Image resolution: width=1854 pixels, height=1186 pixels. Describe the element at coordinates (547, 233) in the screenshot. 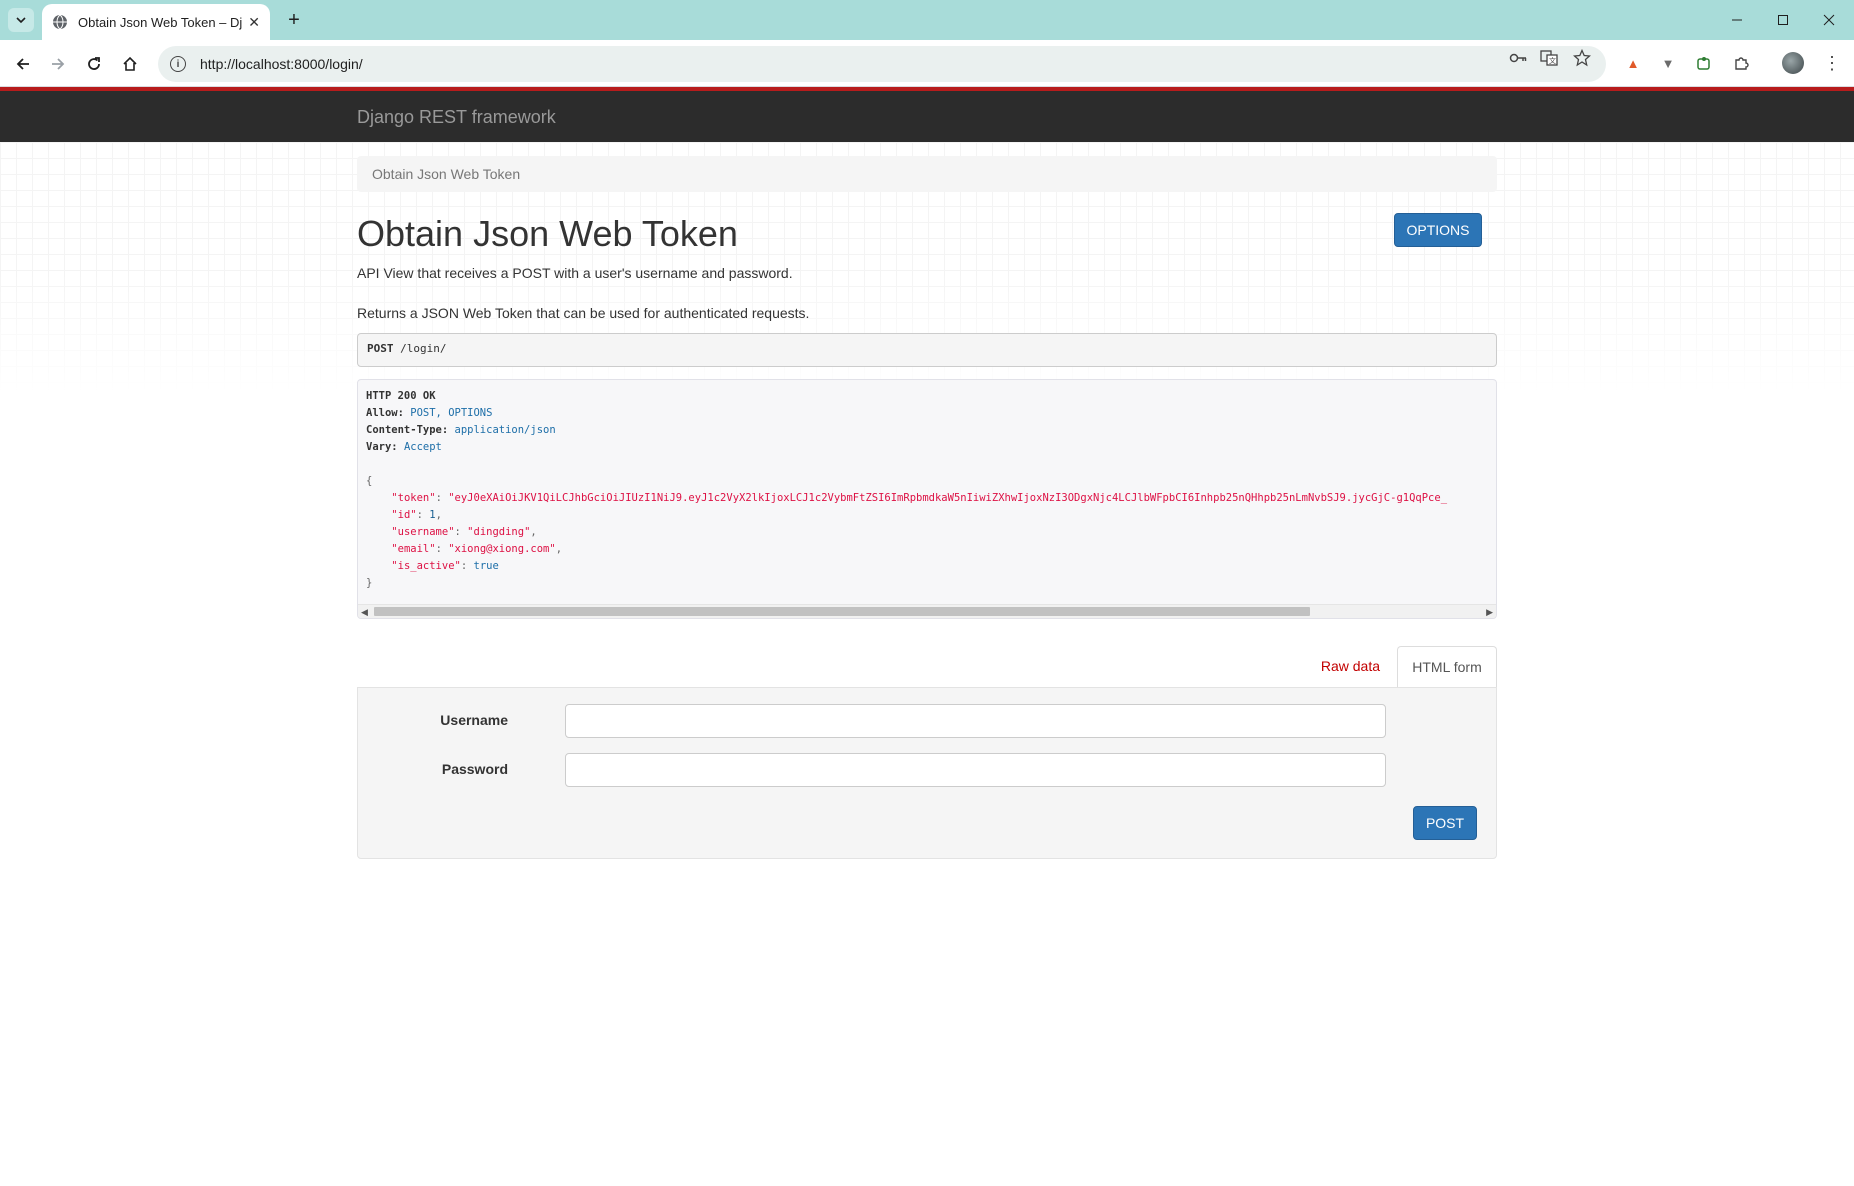

I see `page-title: Obtain Json Web Token` at that location.